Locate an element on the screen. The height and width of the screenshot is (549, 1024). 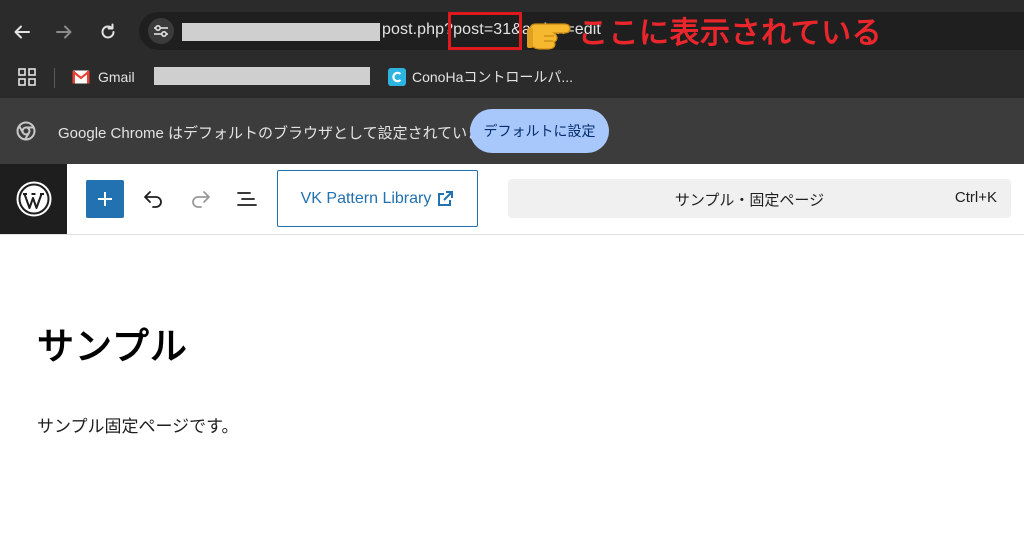
conoha-icon is located at coordinates (397, 77).